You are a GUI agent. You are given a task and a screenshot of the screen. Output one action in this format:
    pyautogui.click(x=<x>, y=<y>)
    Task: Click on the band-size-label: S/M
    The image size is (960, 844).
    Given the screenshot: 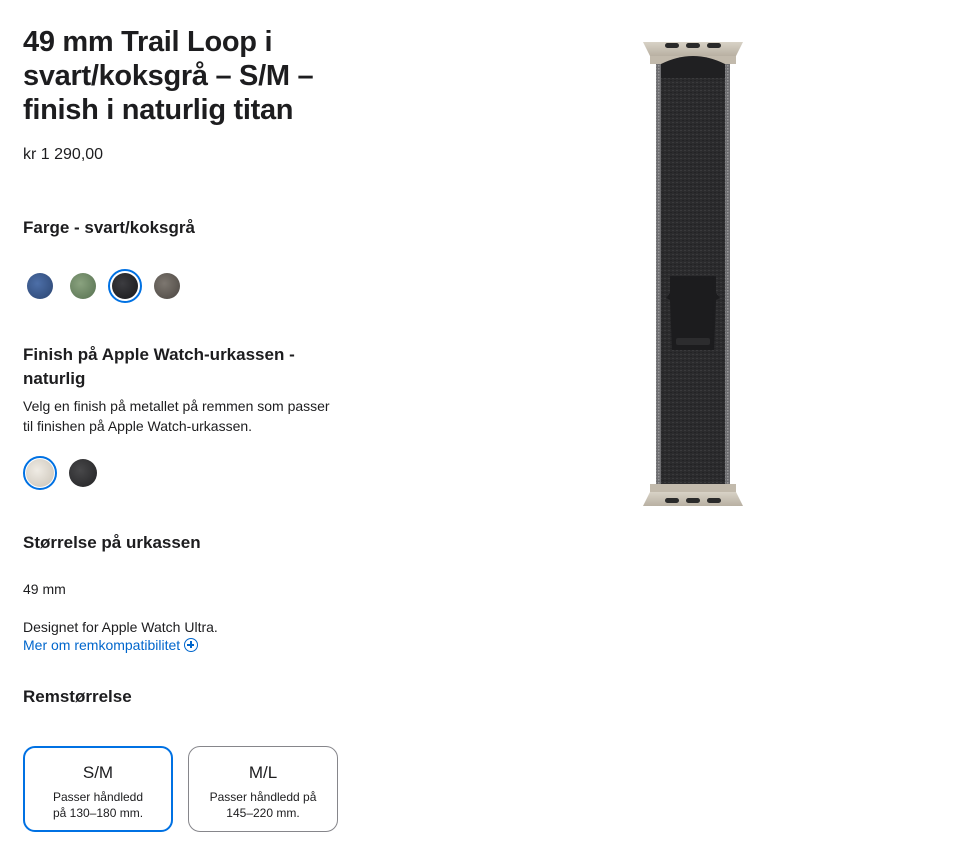 What is the action you would take?
    pyautogui.click(x=98, y=772)
    